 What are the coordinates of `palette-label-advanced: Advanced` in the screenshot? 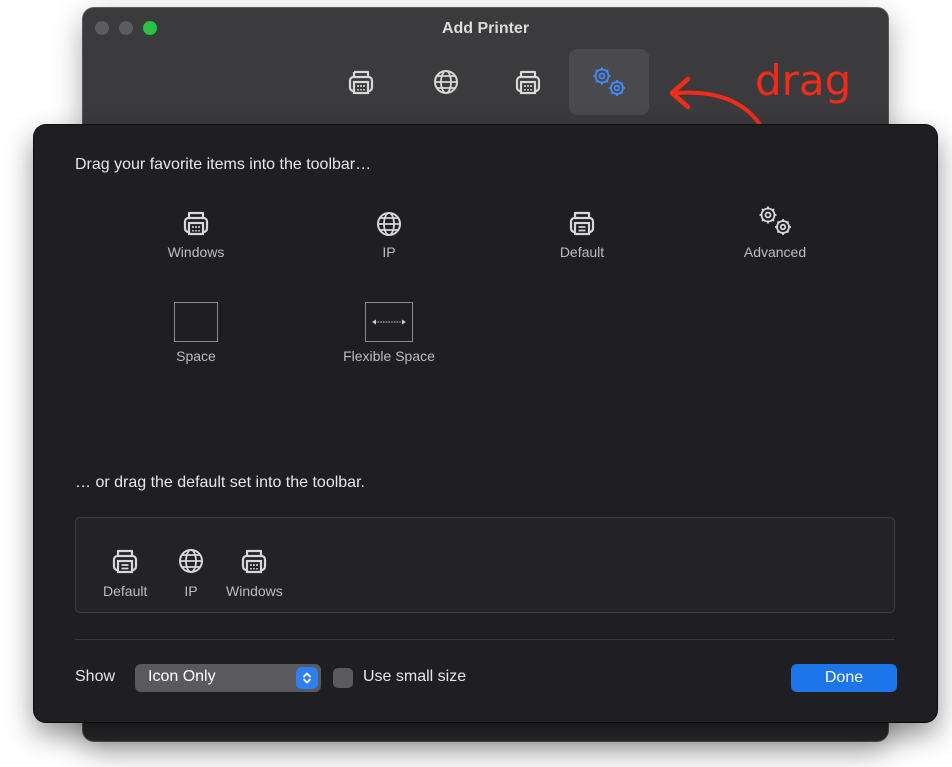 It's located at (775, 252).